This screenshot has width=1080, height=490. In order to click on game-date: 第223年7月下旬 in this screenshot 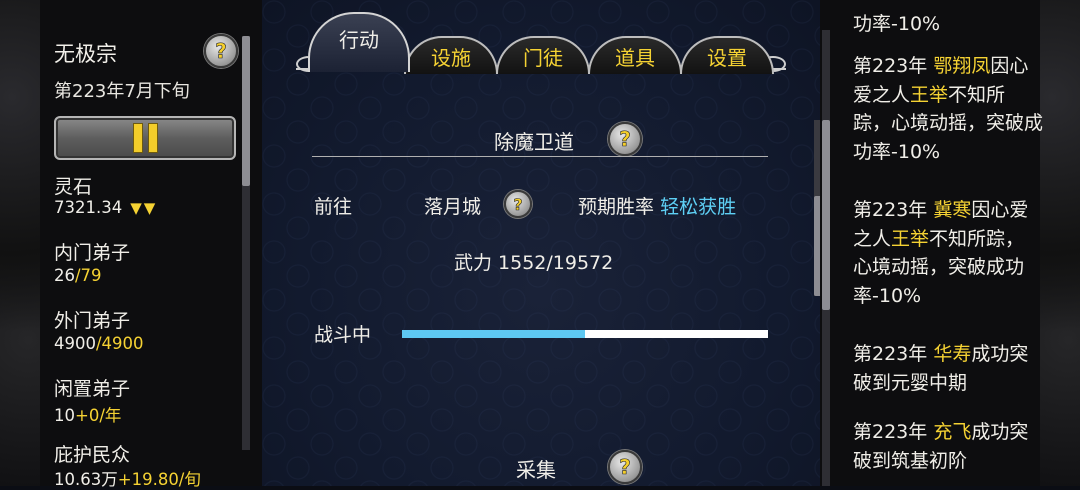, I will do `click(122, 91)`.